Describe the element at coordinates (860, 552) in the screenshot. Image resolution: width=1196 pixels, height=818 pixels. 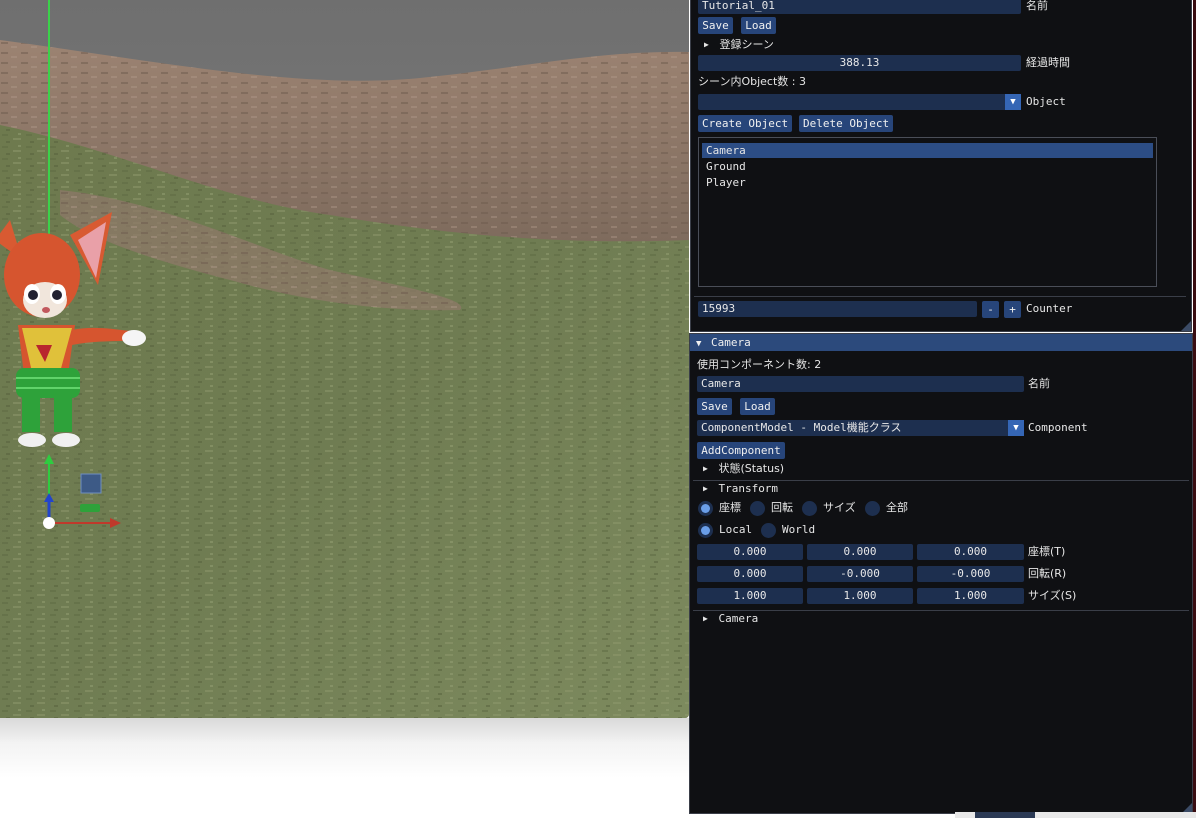
I see `position-y-field: 0.000` at that location.